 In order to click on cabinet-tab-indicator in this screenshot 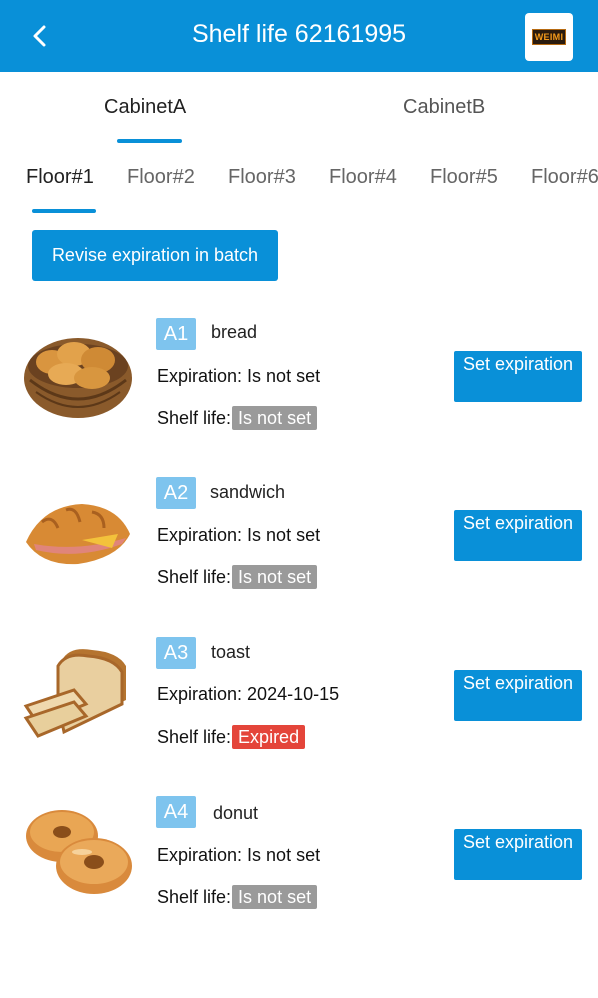, I will do `click(149, 141)`.